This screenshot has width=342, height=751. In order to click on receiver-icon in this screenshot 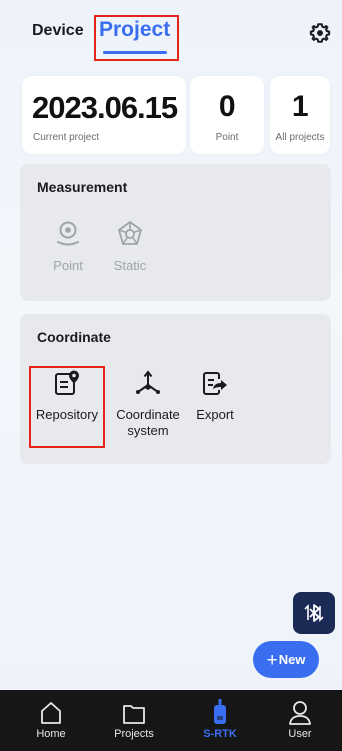, I will do `click(220, 711)`.